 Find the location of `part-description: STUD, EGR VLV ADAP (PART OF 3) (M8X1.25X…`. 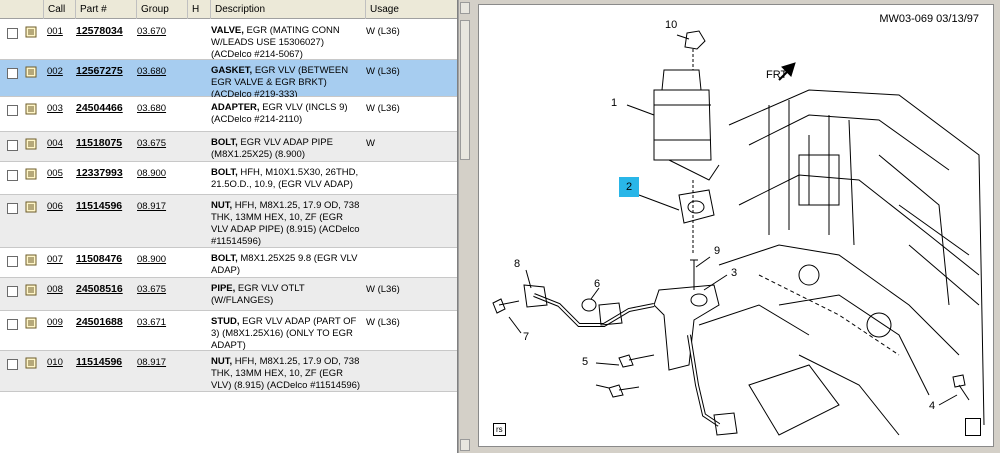

part-description: STUD, EGR VLV ADAP (PART OF 3) (M8X1.25X… is located at coordinates (286, 334).